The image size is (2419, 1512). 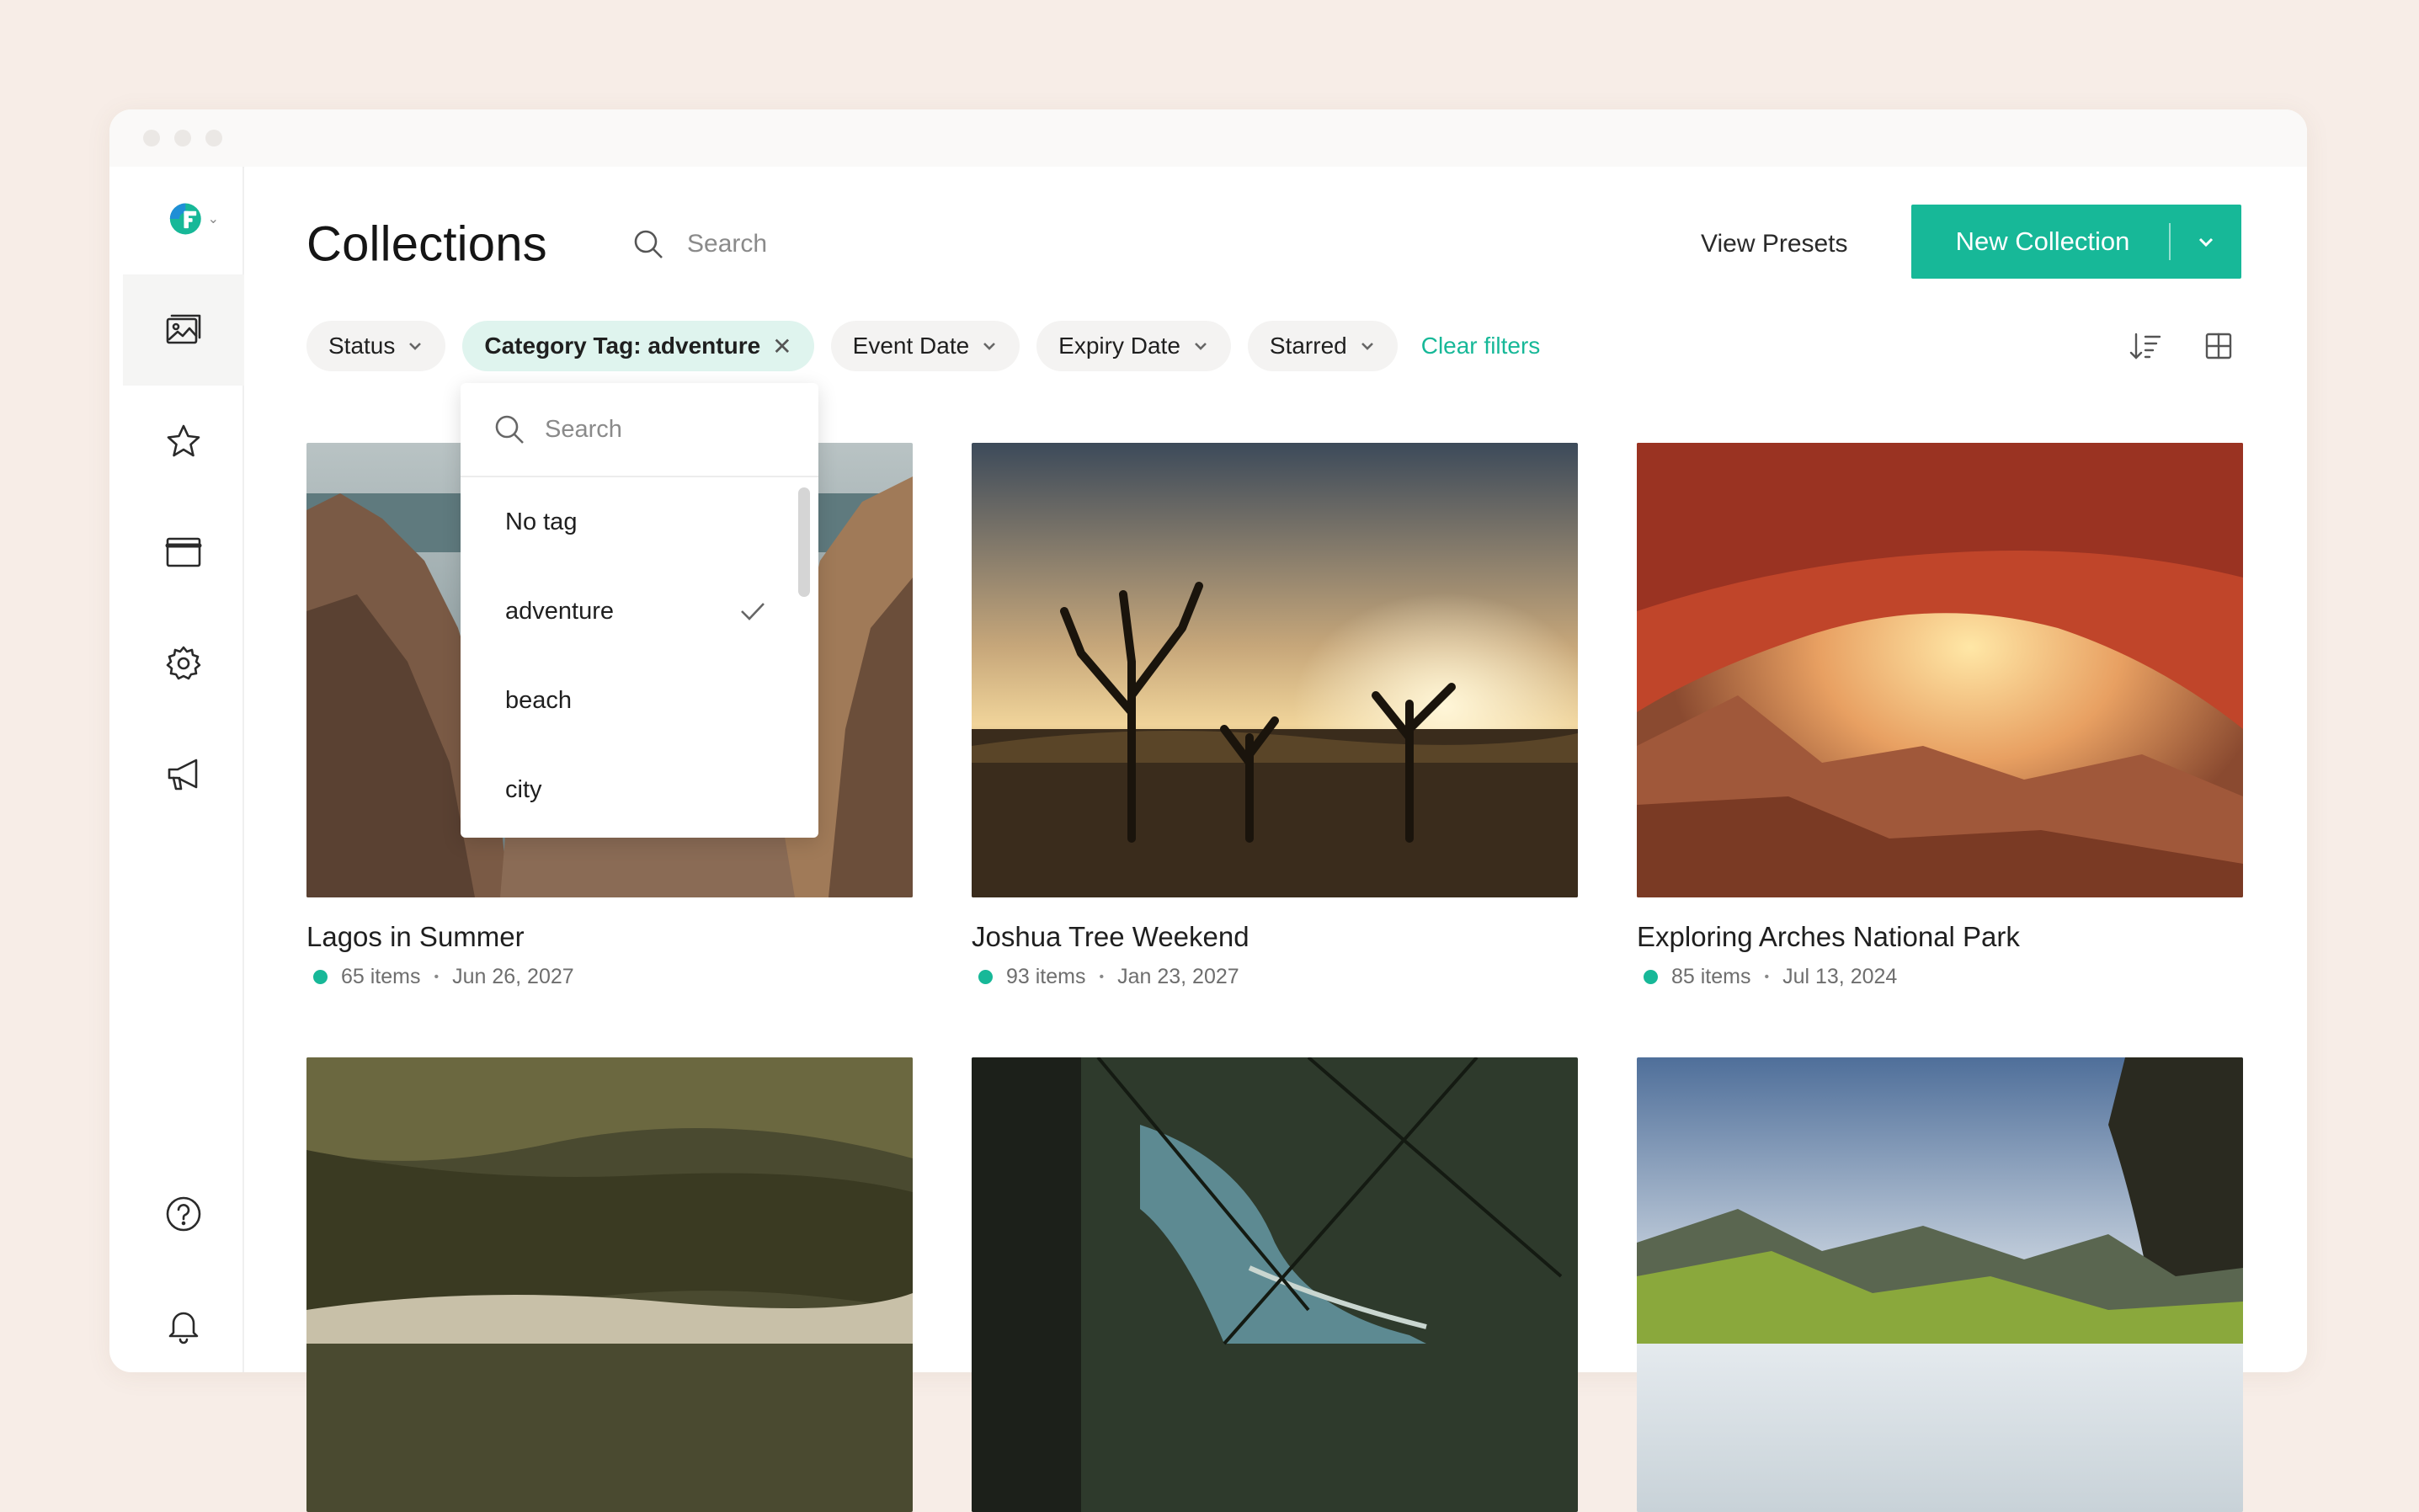 I want to click on filter-starred: Starred, so click(x=1322, y=346).